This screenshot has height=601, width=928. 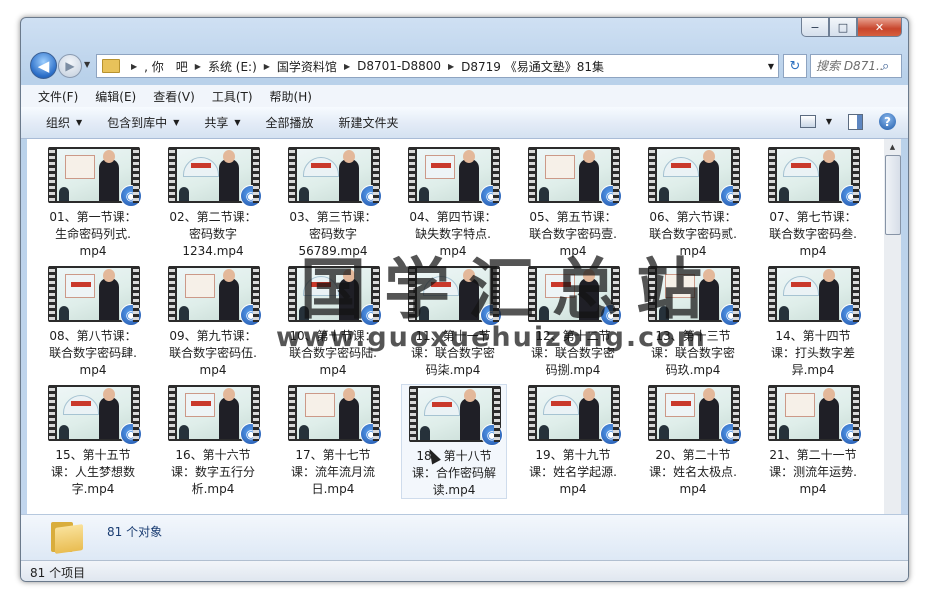 What do you see at coordinates (87, 64) in the screenshot?
I see `recent-pages-dropdown: ▼` at bounding box center [87, 64].